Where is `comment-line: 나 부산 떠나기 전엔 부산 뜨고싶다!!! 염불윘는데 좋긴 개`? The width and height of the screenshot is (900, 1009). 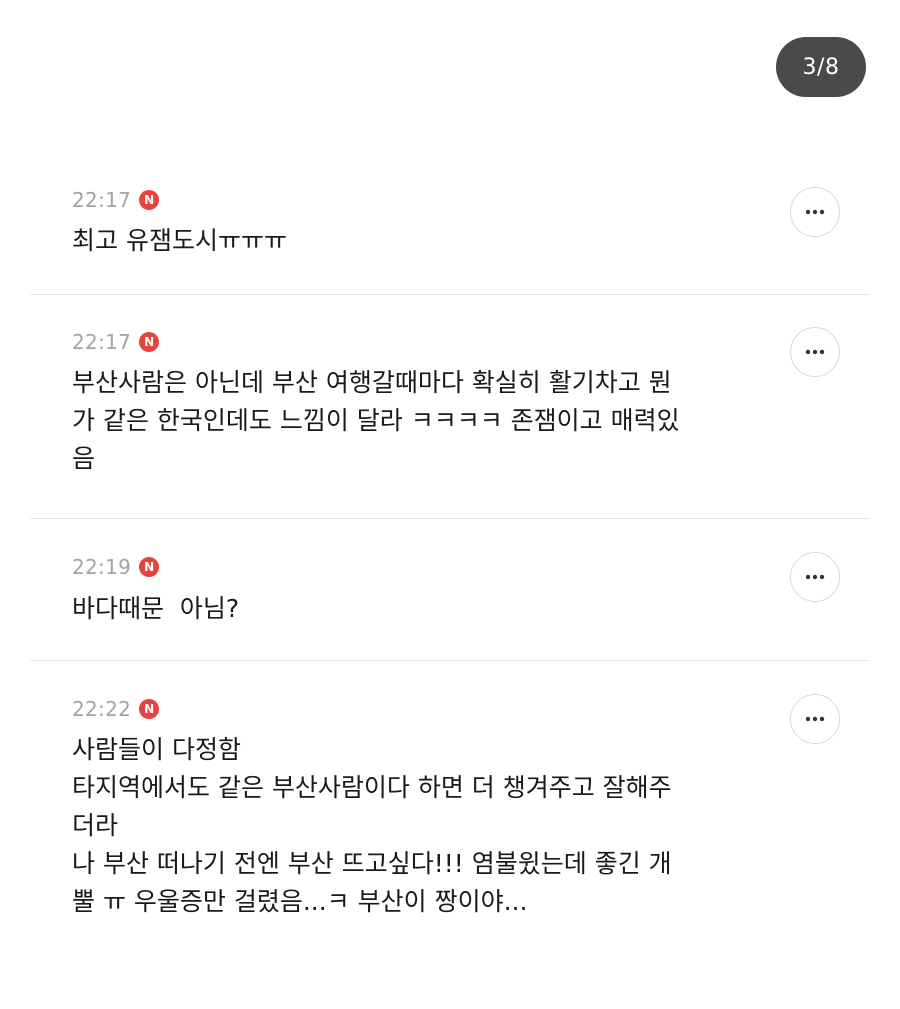 comment-line: 나 부산 떠나기 전엔 부산 뜨고싶다!!! 염불윘는데 좋긴 개 is located at coordinates (372, 863).